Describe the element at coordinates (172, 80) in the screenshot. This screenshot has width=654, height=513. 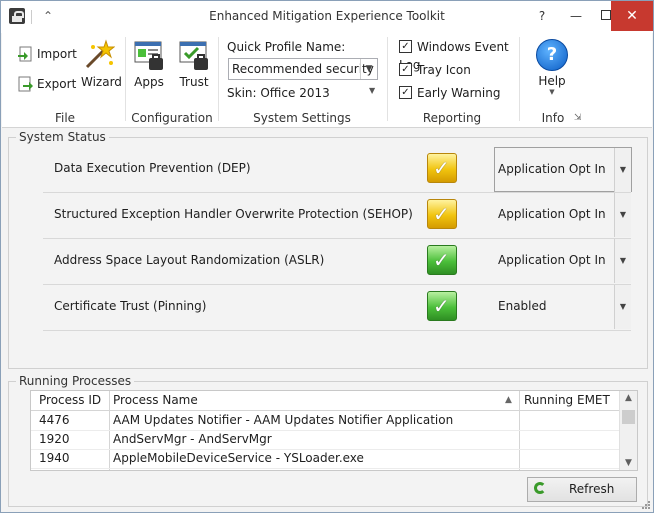
I see `configuration-group: Apps Trust Configuration` at that location.